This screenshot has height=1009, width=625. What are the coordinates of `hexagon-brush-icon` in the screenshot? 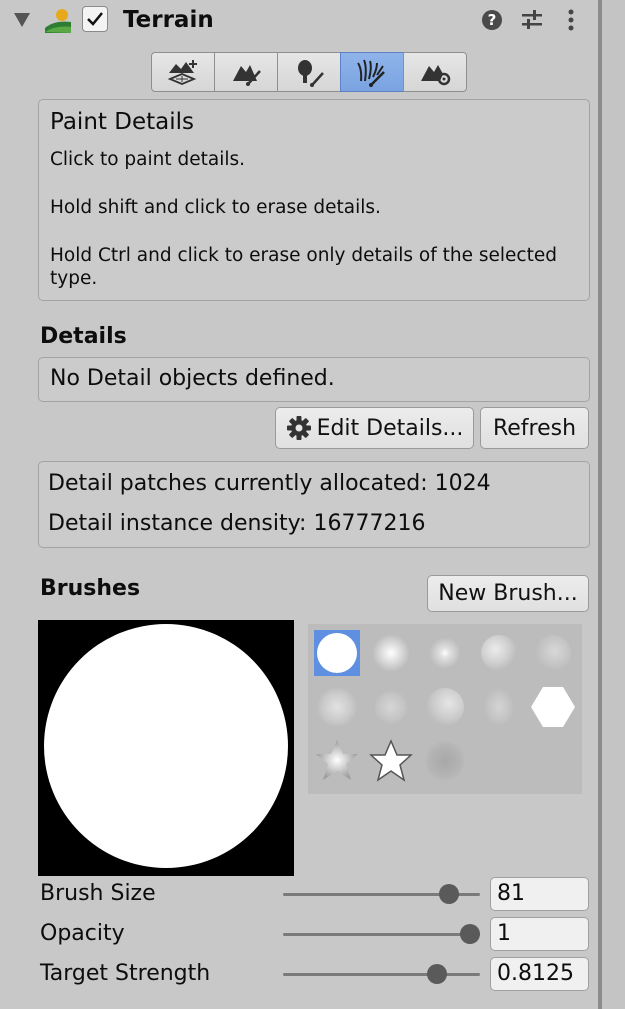 It's located at (553, 707).